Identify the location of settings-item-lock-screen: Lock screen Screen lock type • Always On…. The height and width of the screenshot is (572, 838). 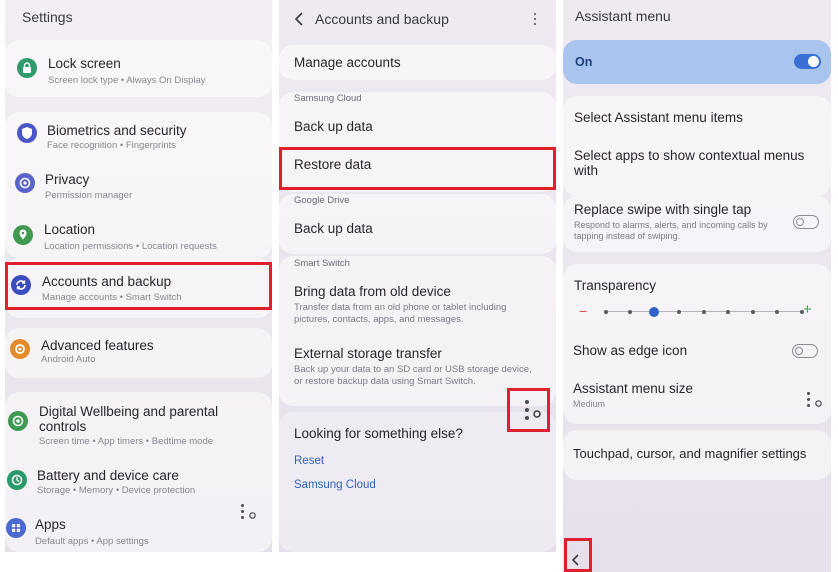
(138, 69).